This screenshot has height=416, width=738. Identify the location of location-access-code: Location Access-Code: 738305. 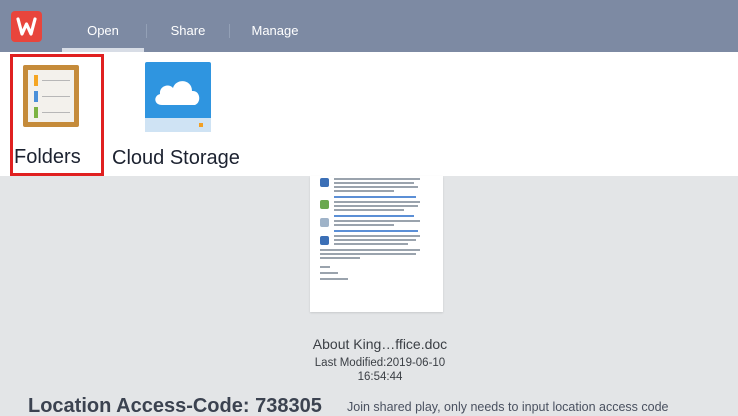
(175, 406).